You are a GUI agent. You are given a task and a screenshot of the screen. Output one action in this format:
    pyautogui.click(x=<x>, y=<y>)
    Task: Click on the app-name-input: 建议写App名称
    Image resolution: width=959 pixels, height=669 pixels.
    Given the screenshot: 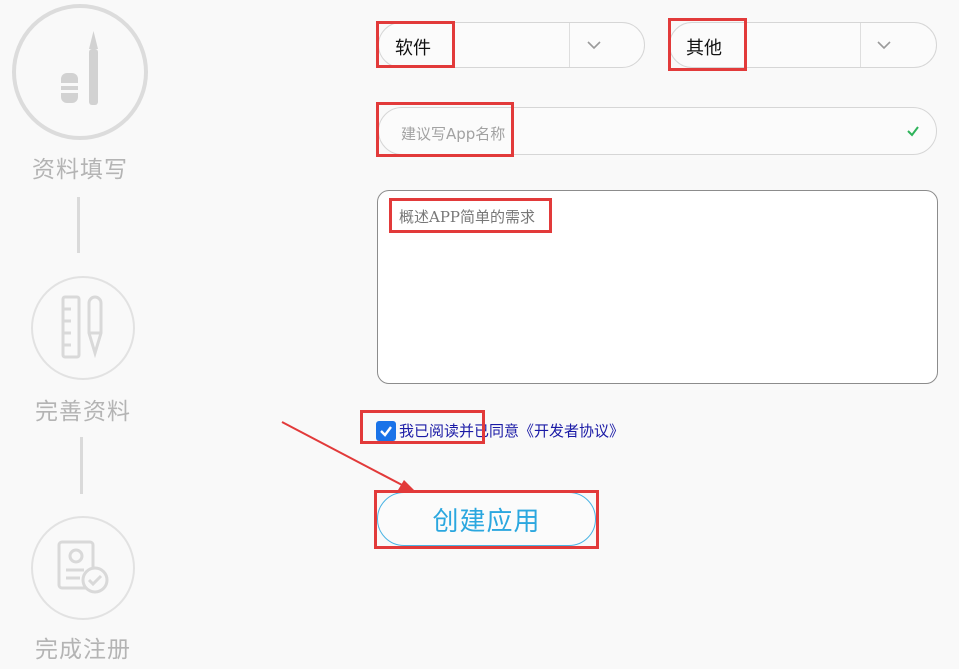 What is the action you would take?
    pyautogui.click(x=657, y=131)
    